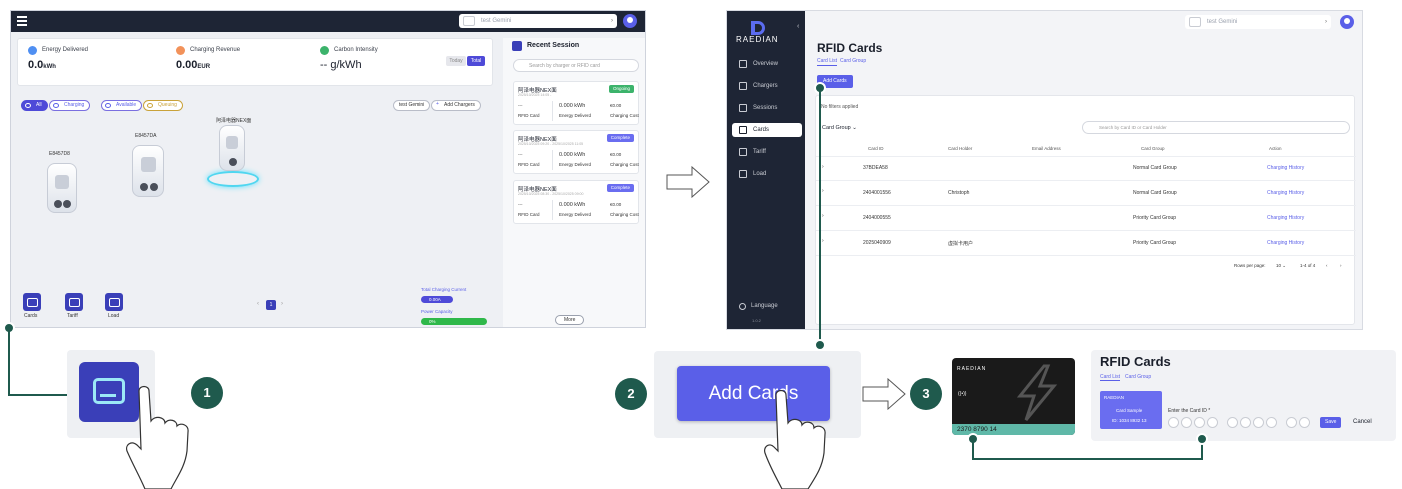 This screenshot has width=1402, height=489. What do you see at coordinates (412, 105) in the screenshot?
I see `site-button: test Gemini` at bounding box center [412, 105].